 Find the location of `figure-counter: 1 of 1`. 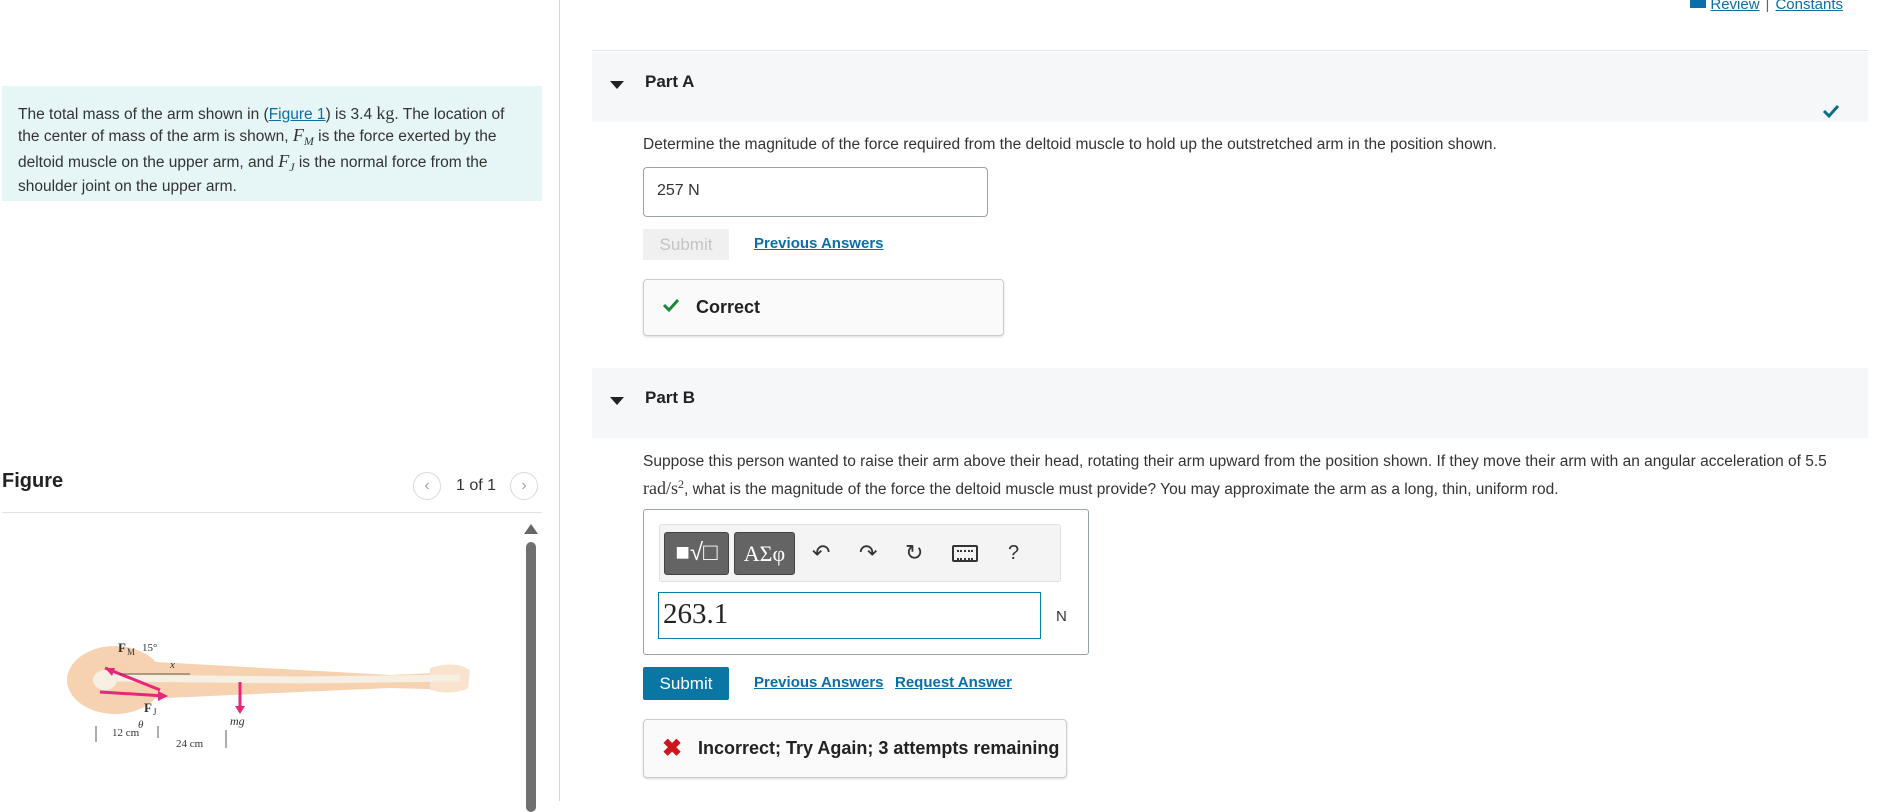

figure-counter: 1 of 1 is located at coordinates (476, 485).